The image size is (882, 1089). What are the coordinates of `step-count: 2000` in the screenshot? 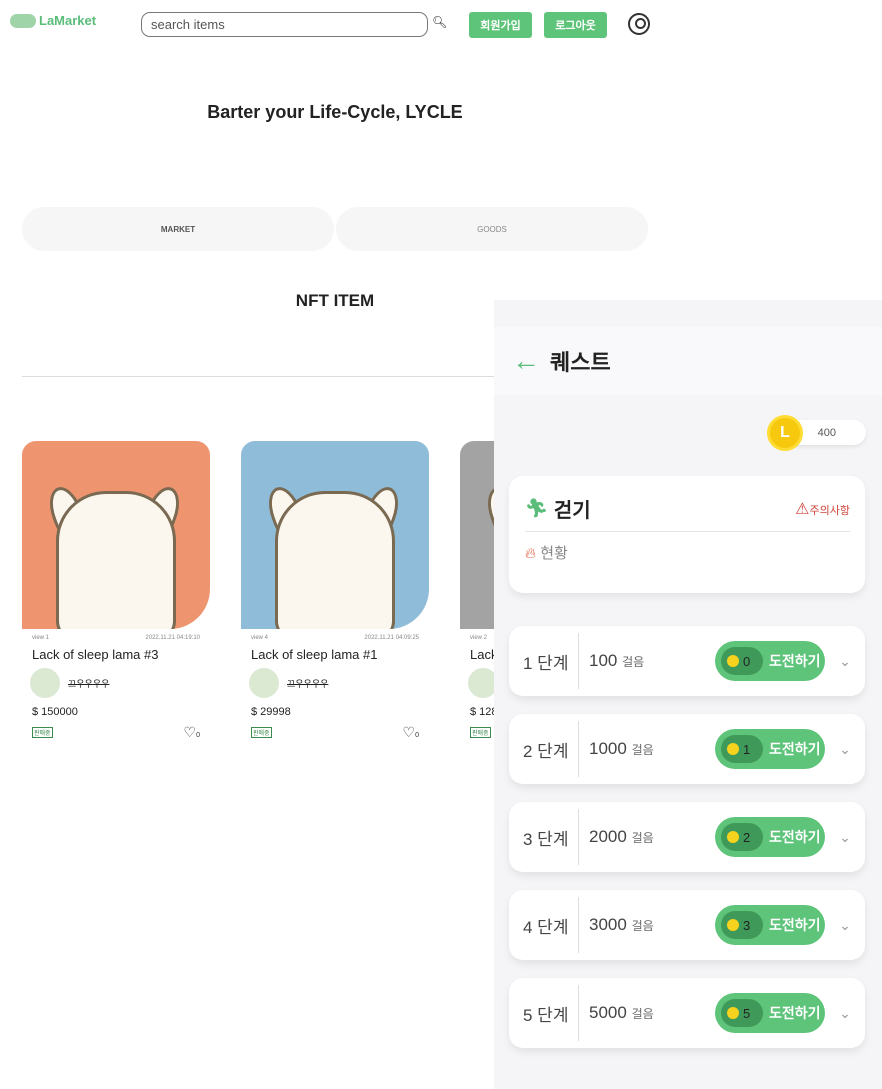 It's located at (608, 836).